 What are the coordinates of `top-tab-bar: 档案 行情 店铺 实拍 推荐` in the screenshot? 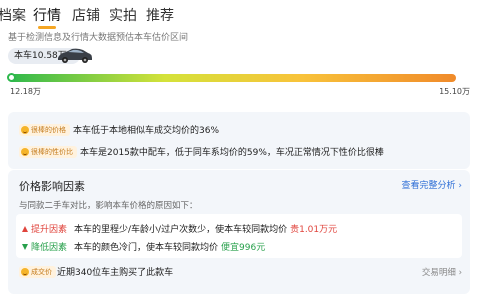 It's located at (240, 14).